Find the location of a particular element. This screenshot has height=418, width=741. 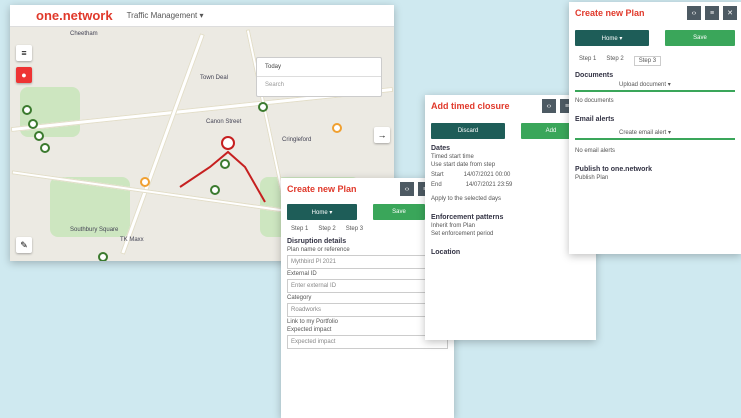

section-heading: Location is located at coordinates (446, 252).